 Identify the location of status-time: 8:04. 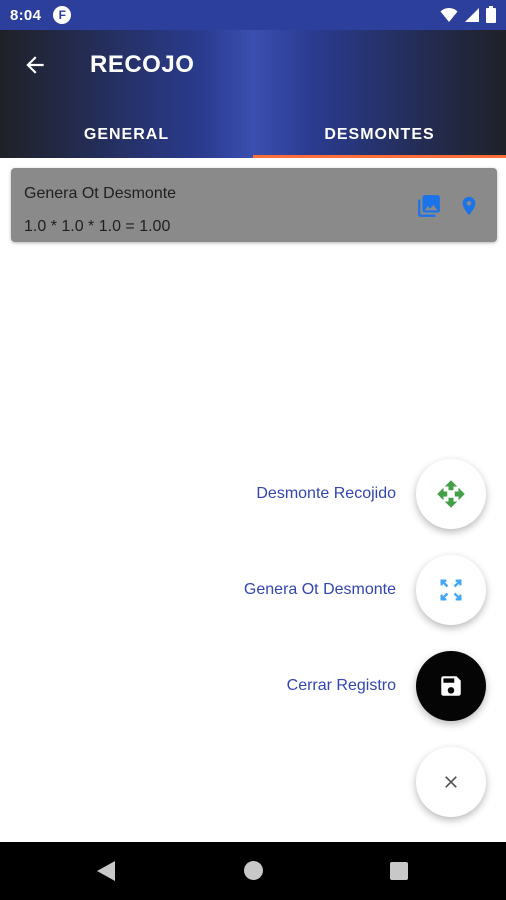
(26, 15).